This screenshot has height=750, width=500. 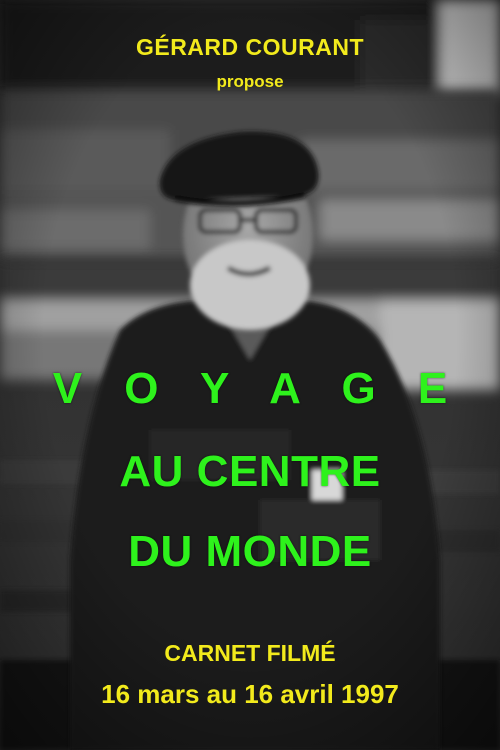 What do you see at coordinates (250, 694) in the screenshot?
I see `film-dates: 16 mars au 16 avril 1997` at bounding box center [250, 694].